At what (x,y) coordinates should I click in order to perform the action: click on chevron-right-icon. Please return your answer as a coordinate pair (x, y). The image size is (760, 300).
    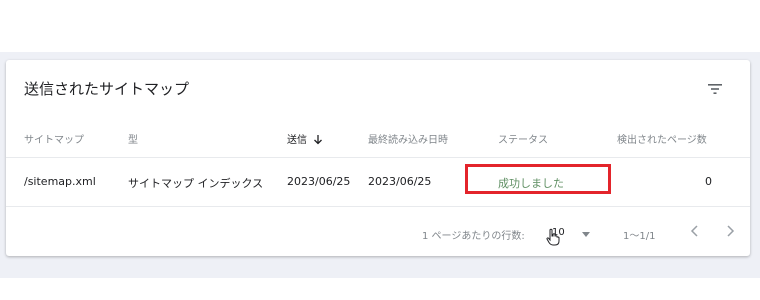
    Looking at the image, I should click on (731, 231).